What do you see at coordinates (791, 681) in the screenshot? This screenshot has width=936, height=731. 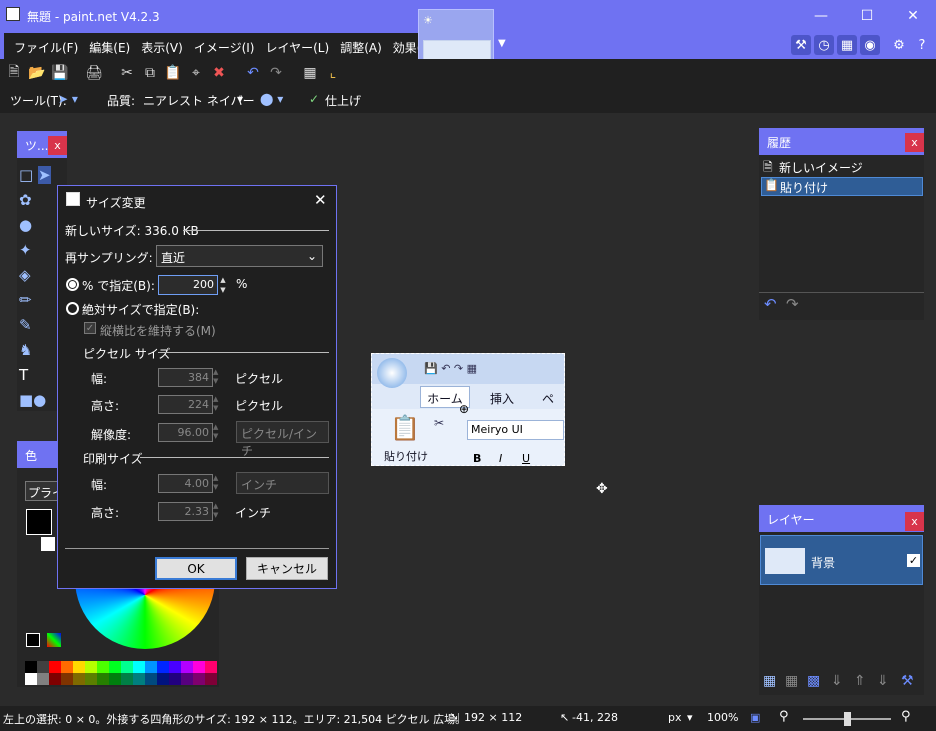 I see `delete-layer-icon: ▦` at bounding box center [791, 681].